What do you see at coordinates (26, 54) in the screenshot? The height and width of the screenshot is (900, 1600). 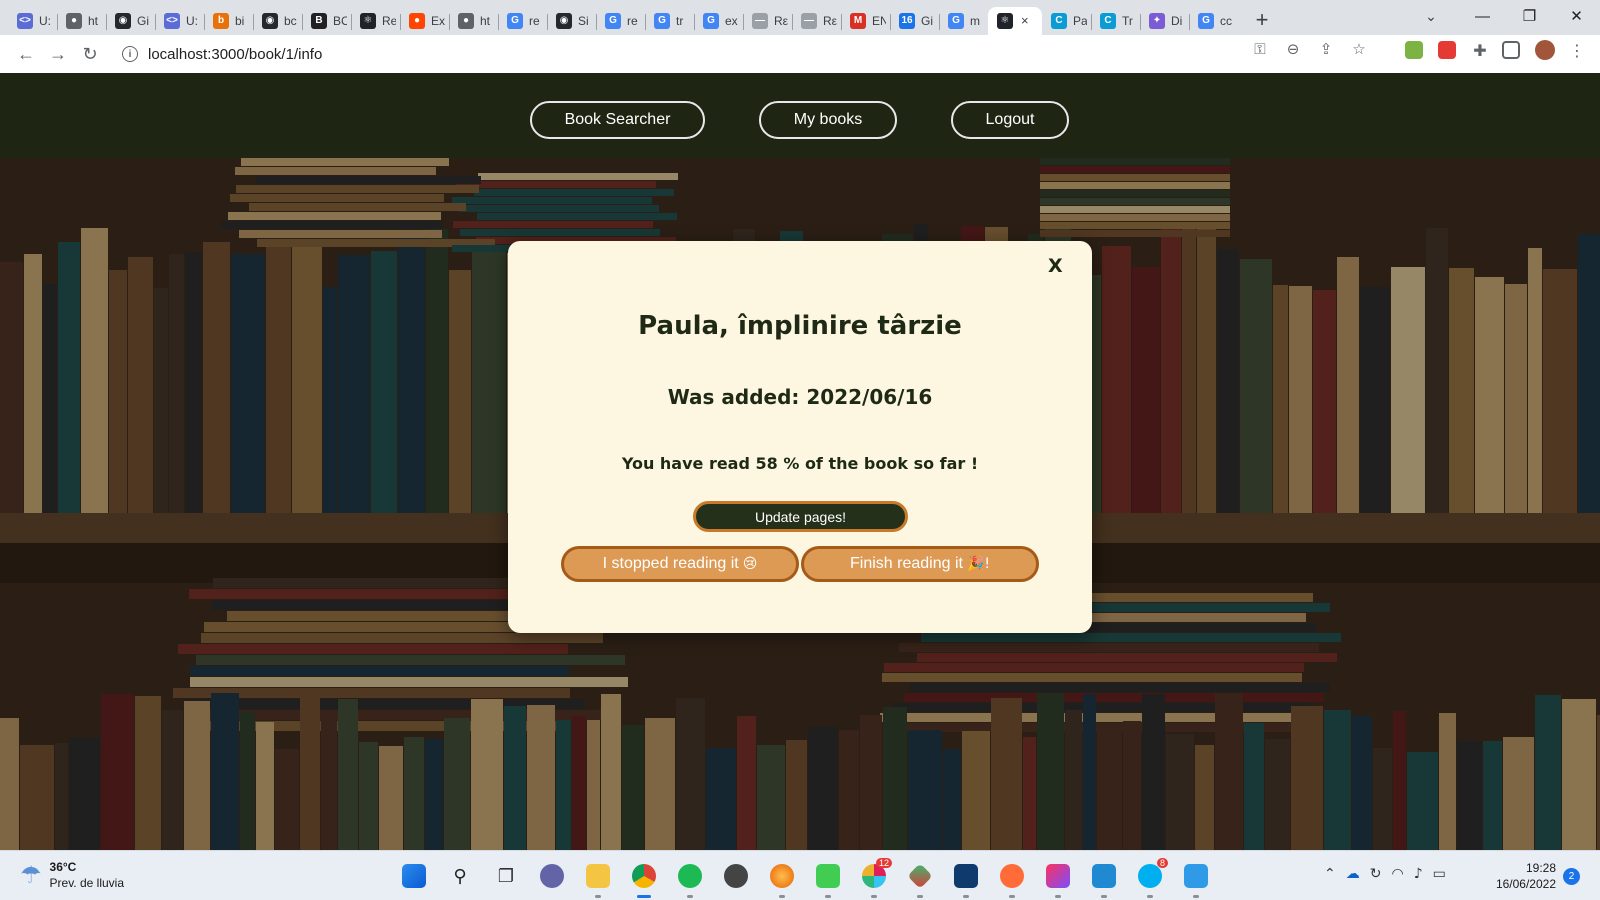 I see `back-button: ←` at bounding box center [26, 54].